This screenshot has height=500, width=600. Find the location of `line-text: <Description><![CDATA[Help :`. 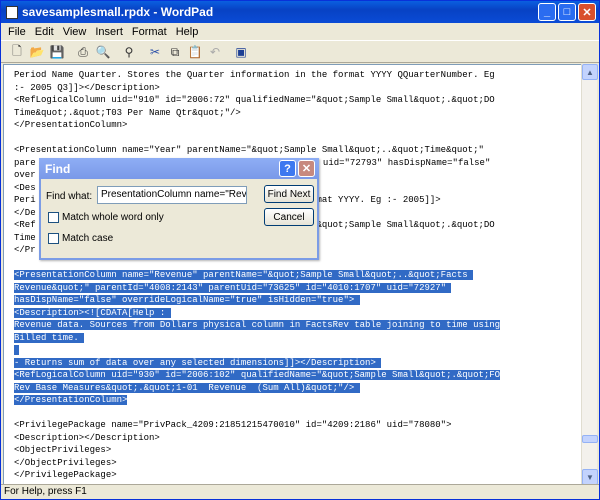

line-text: <Description><![CDATA[Help : is located at coordinates (92, 312).